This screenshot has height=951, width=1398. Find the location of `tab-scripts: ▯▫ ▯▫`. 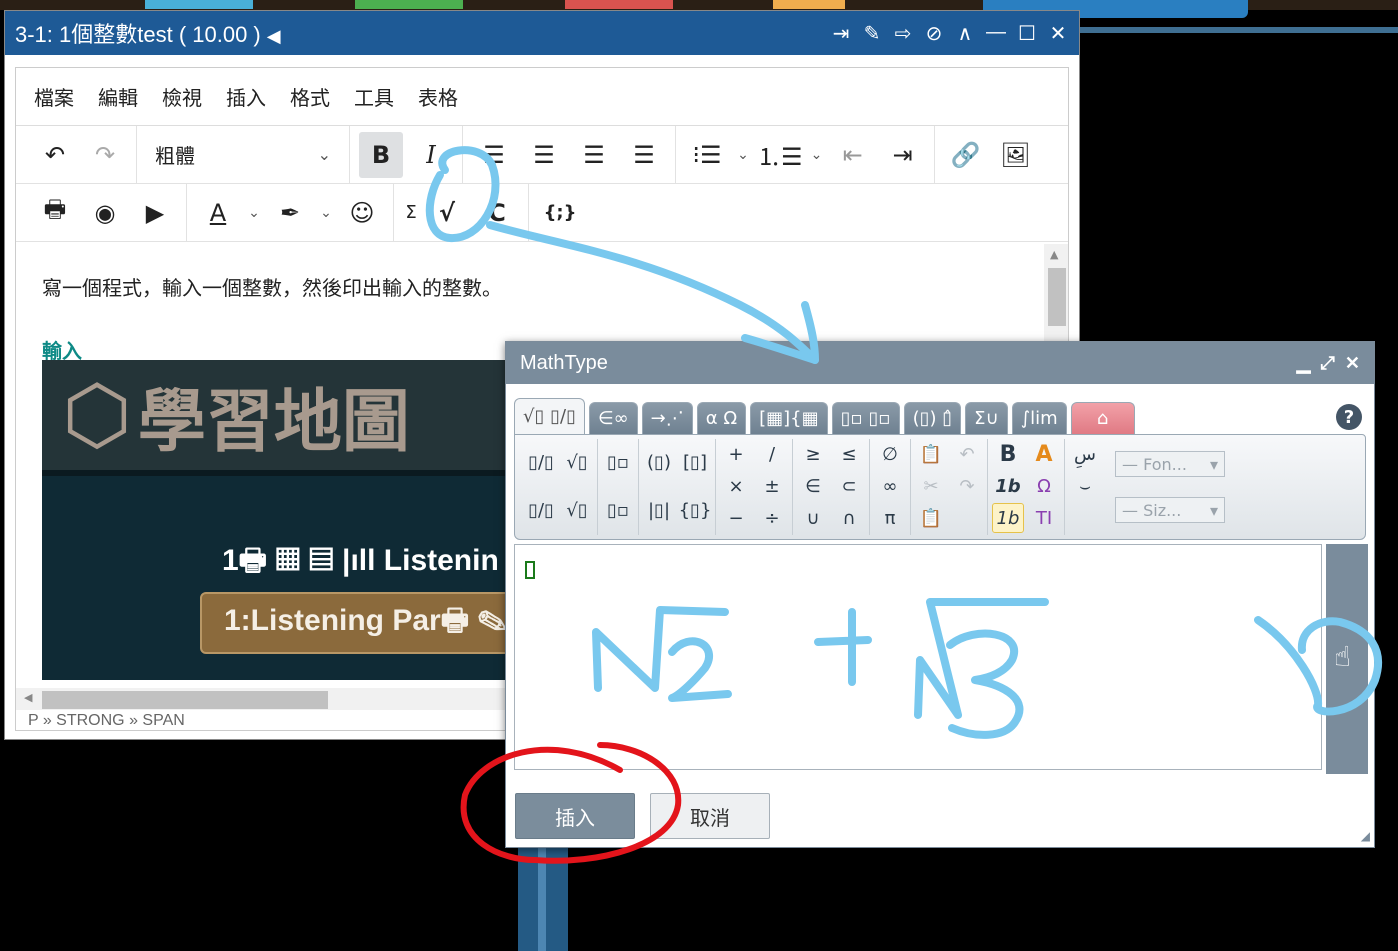

tab-scripts: ▯▫ ▯▫ is located at coordinates (865, 418).